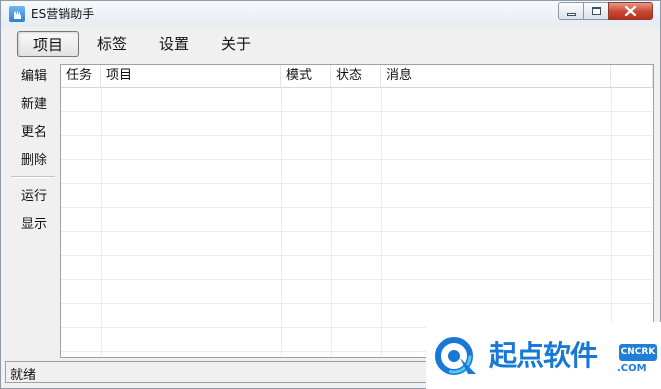 The image size is (661, 389). Describe the element at coordinates (34, 197) in the screenshot. I see `sidebar-item-run: 运行` at that location.